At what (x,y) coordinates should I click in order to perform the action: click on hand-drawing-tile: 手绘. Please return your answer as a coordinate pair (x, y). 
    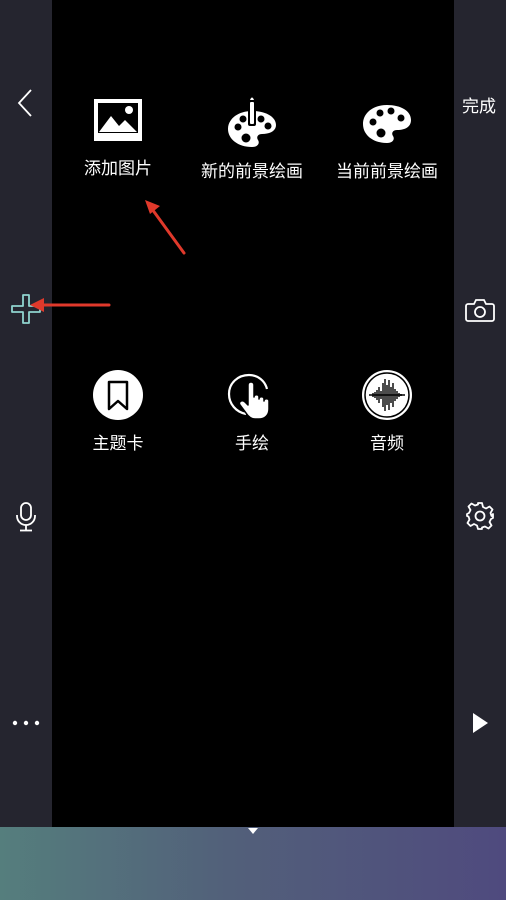
    Looking at the image, I should click on (252, 410).